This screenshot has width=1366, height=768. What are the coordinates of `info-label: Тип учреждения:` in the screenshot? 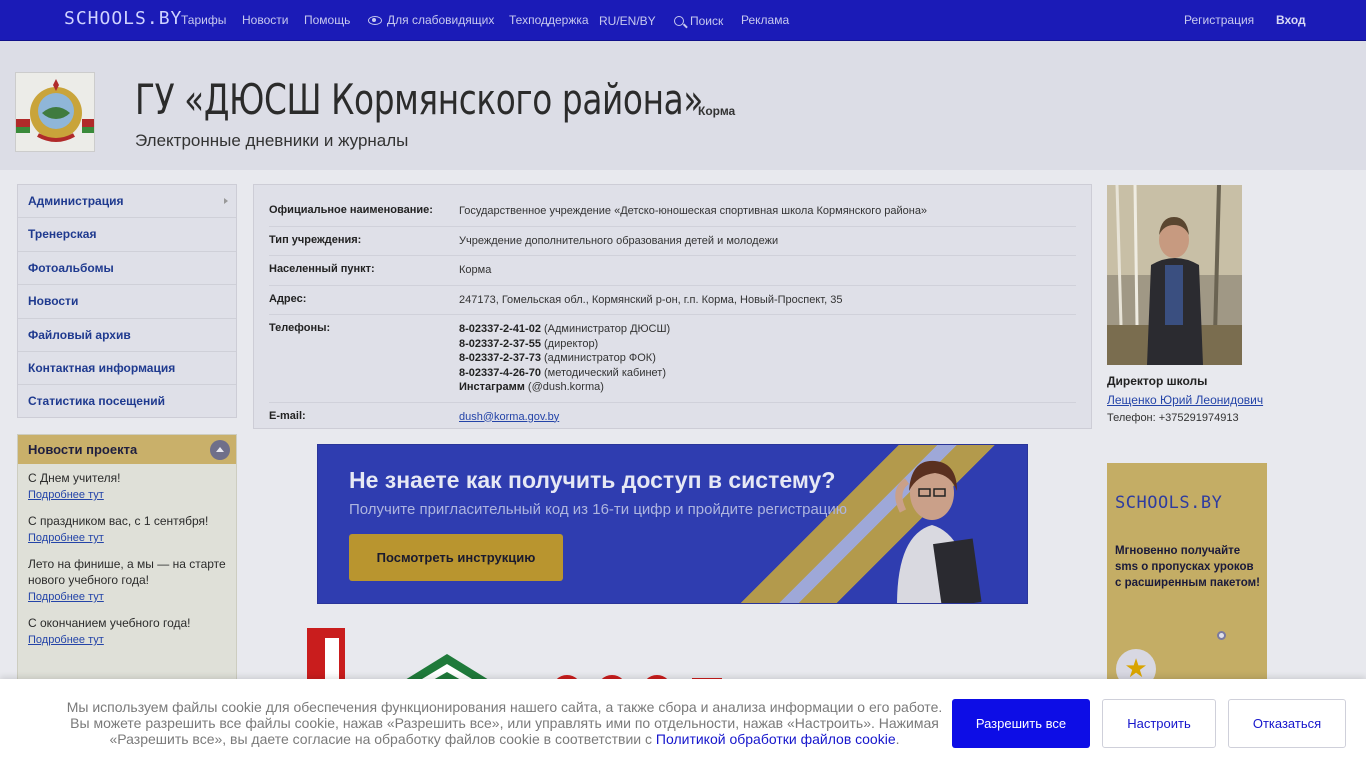 It's located at (315, 239).